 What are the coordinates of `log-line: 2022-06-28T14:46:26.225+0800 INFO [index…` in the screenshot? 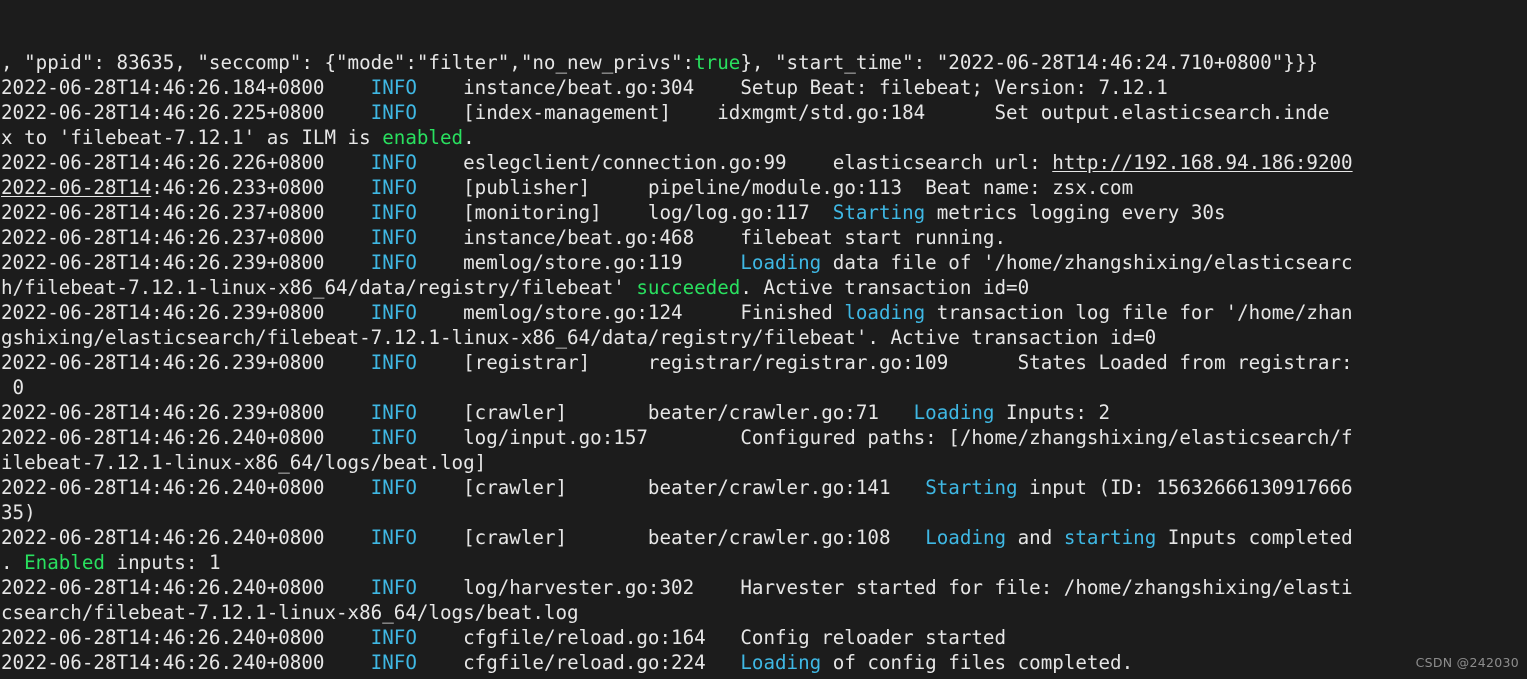 It's located at (763, 112).